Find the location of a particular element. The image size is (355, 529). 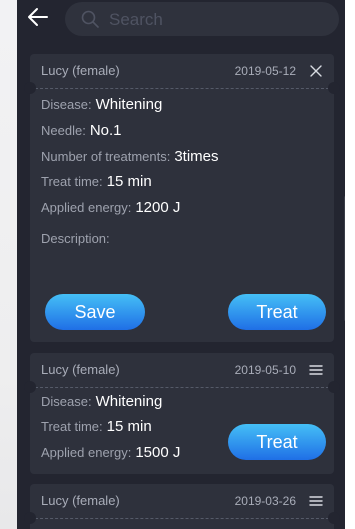

energy-field: Applied energy: 1200 J is located at coordinates (110, 208).